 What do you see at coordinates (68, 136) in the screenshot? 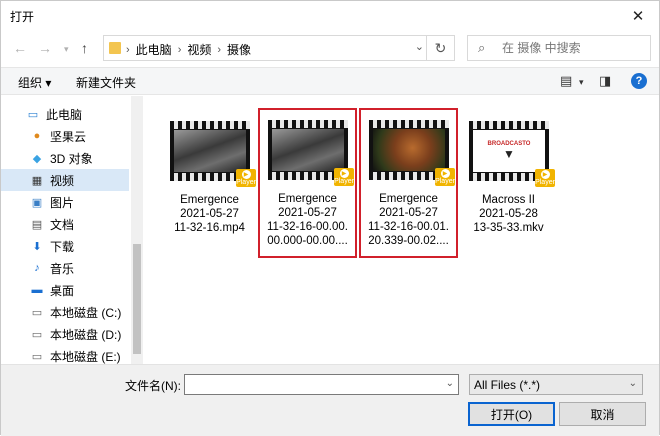
I see `sidebar-item-label: 坚果云` at bounding box center [68, 136].